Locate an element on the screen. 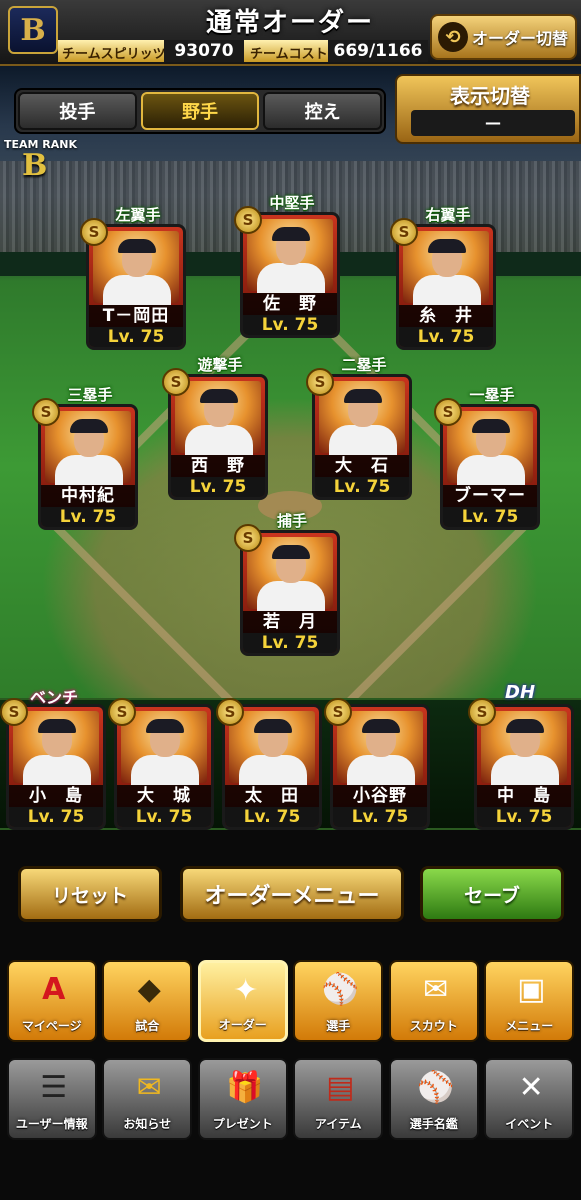  nav-item: ▤ アイテム is located at coordinates (338, 1099).